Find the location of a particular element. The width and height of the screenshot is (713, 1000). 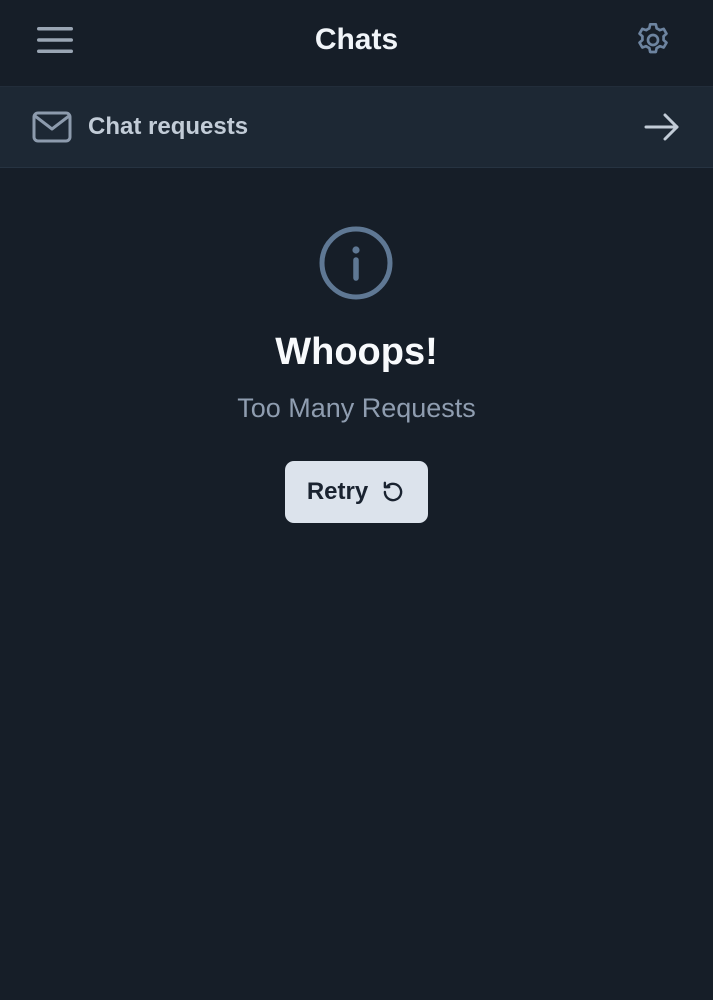

gear-icon is located at coordinates (653, 38).